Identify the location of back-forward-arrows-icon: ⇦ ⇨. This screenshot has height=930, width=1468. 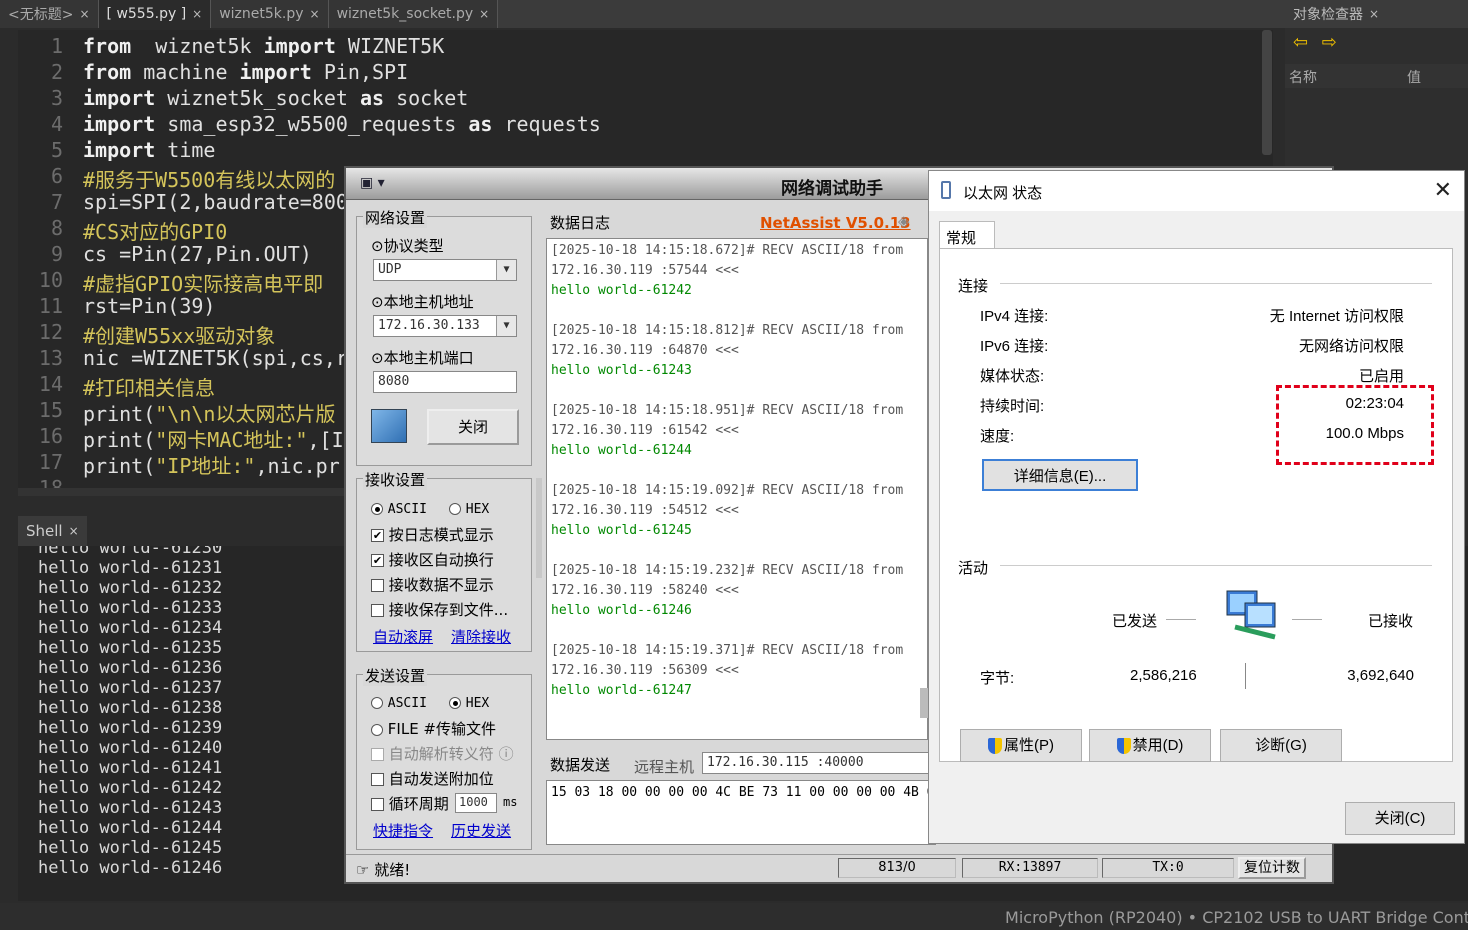
(1317, 42).